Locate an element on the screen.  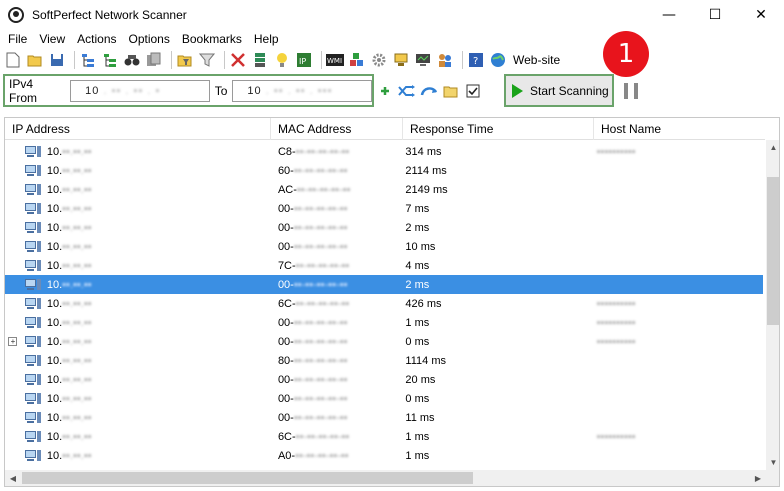
table-row: 10. ▪▪.▪▪.▪▪ 00- ▪▪-▪▪-▪▪-▪▪-▪▪ 10 ms is located at coordinates (384, 246).